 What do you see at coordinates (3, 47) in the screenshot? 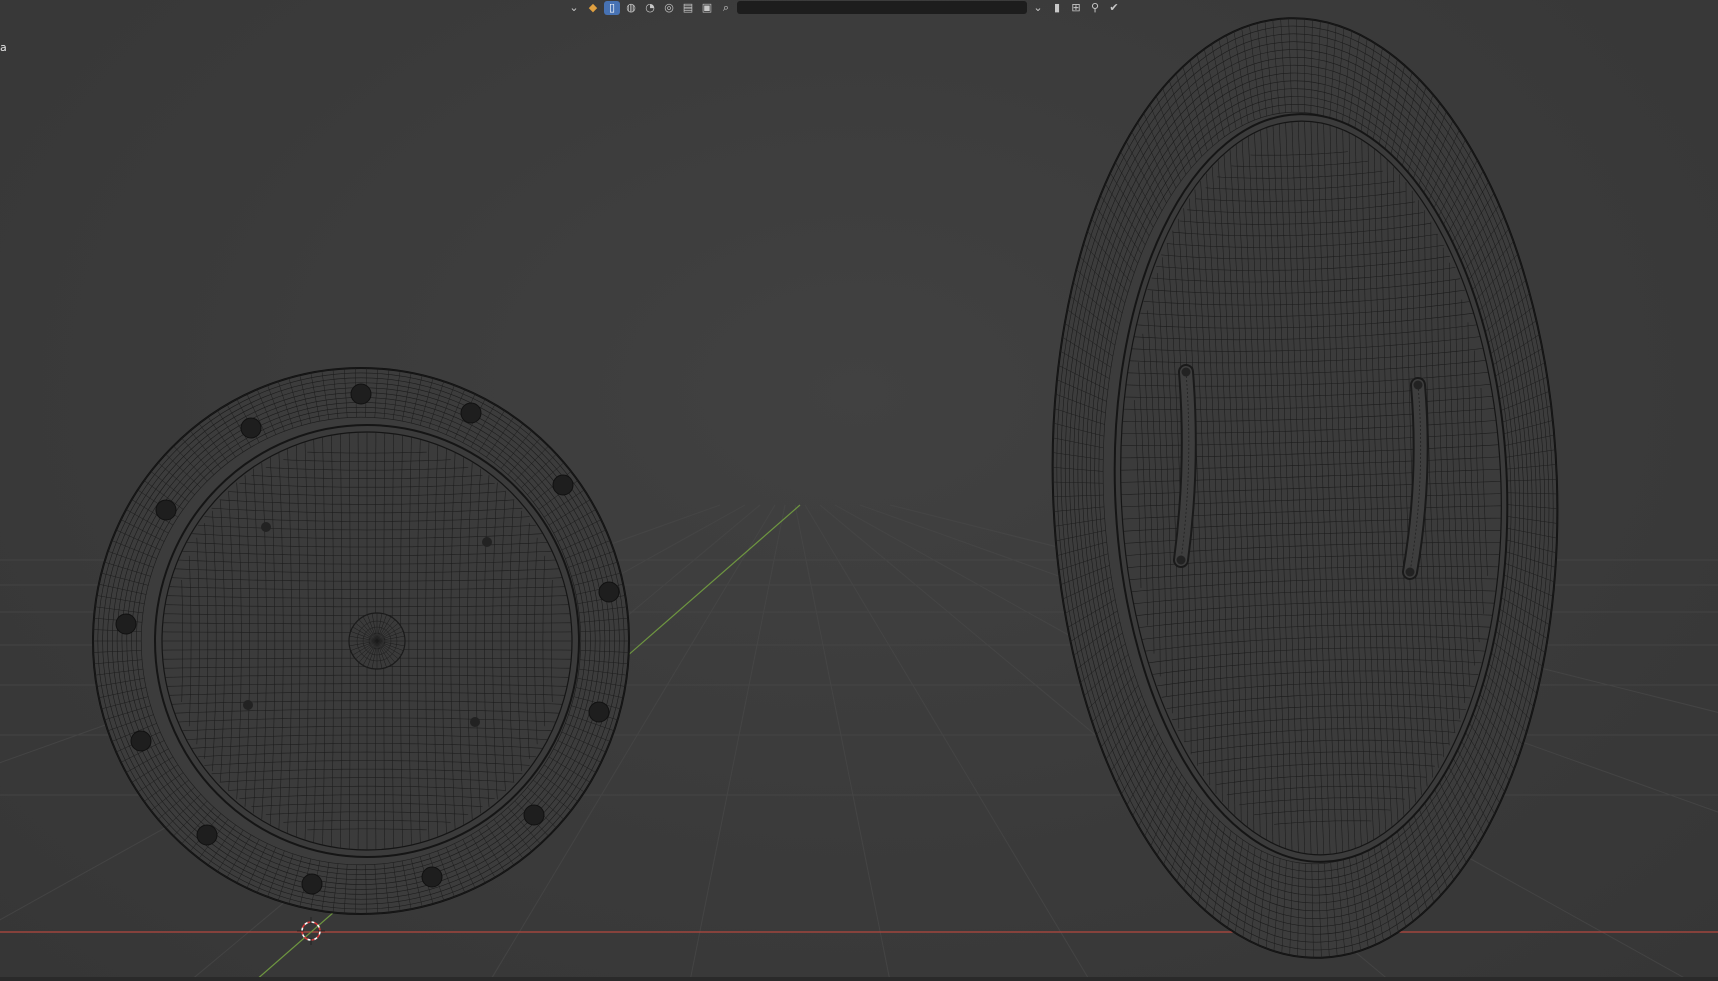
I see `viewport-corner-label: a` at bounding box center [3, 47].